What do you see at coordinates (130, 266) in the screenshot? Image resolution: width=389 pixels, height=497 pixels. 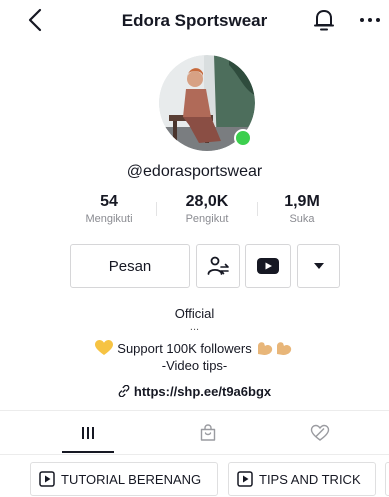 I see `message-button: Pesan` at bounding box center [130, 266].